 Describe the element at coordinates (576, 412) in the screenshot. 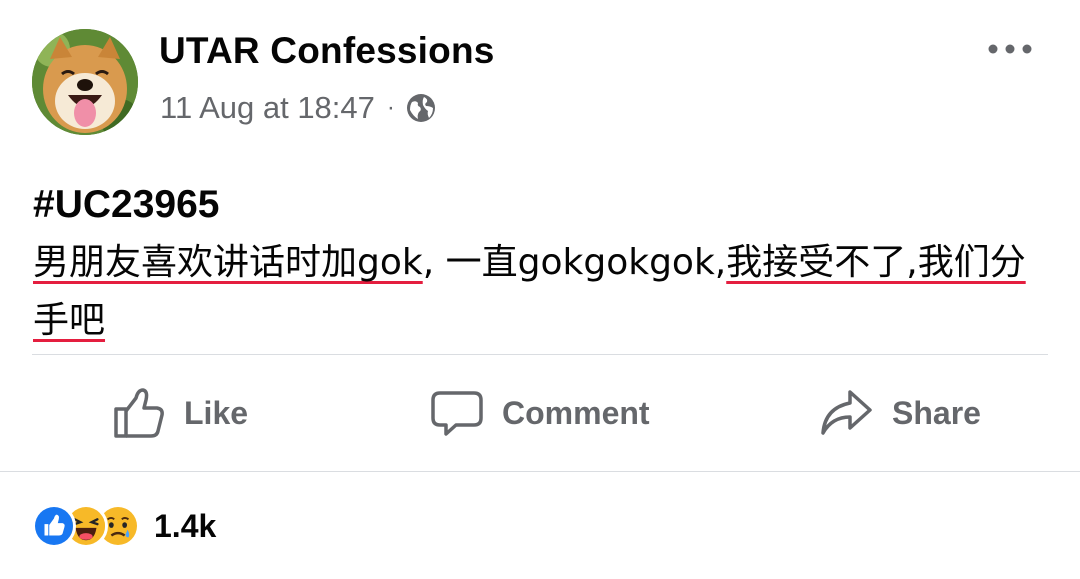

I see `comment-label: Comment` at that location.